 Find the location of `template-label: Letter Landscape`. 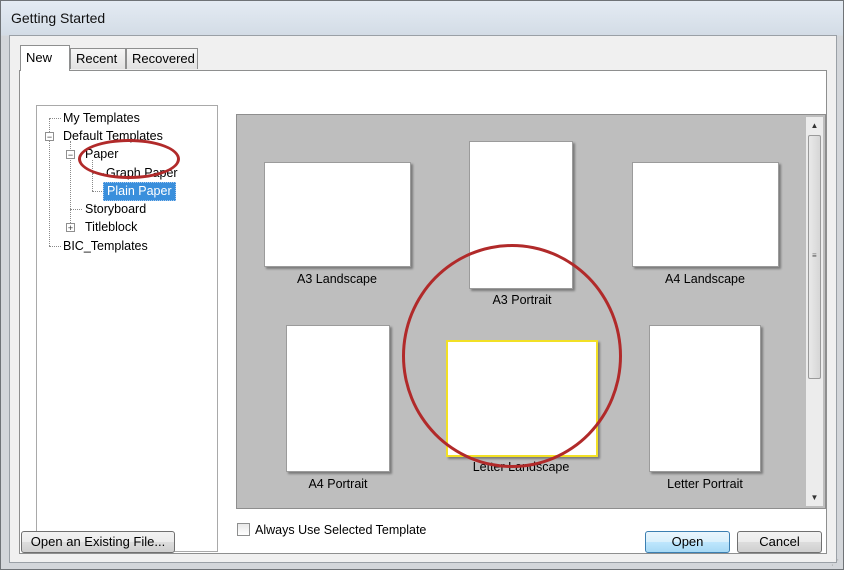

template-label: Letter Landscape is located at coordinates (521, 467).